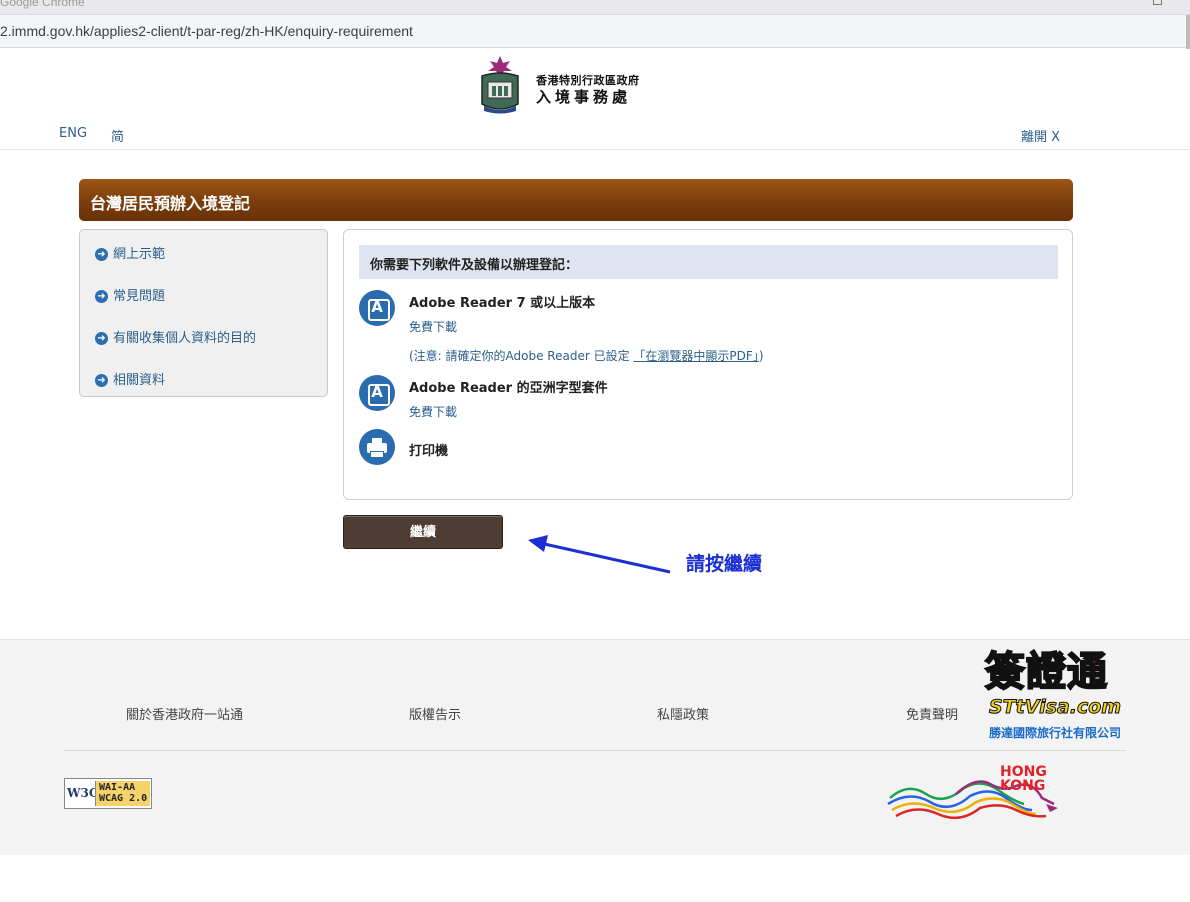 The width and height of the screenshot is (1190, 902). I want to click on hksar-emblem-icon, so click(500, 85).